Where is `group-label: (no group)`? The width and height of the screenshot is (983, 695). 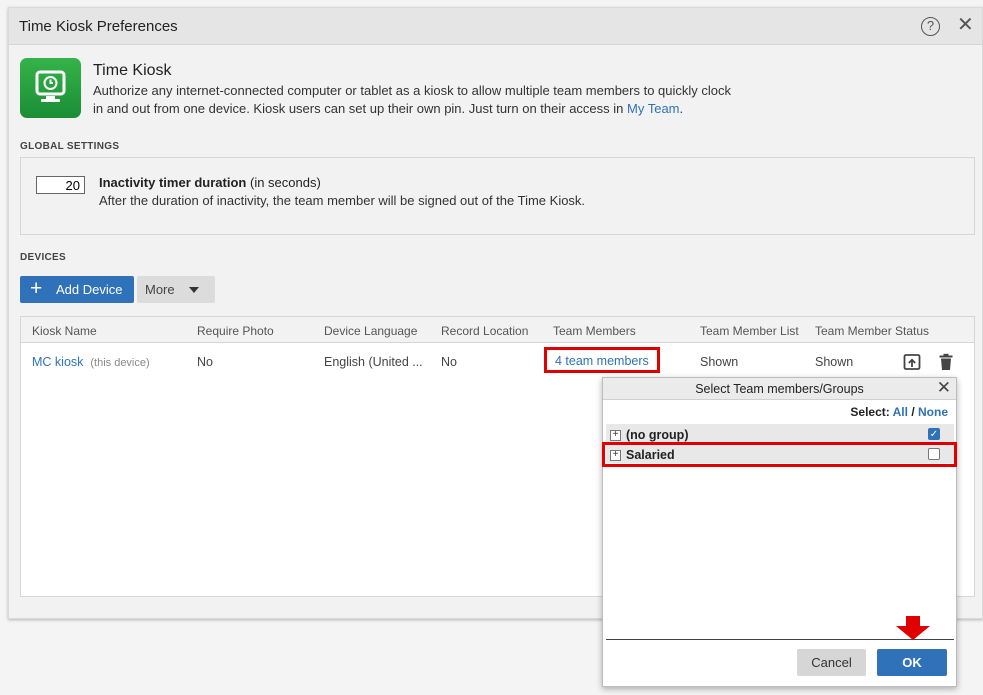
group-label: (no group) is located at coordinates (657, 435).